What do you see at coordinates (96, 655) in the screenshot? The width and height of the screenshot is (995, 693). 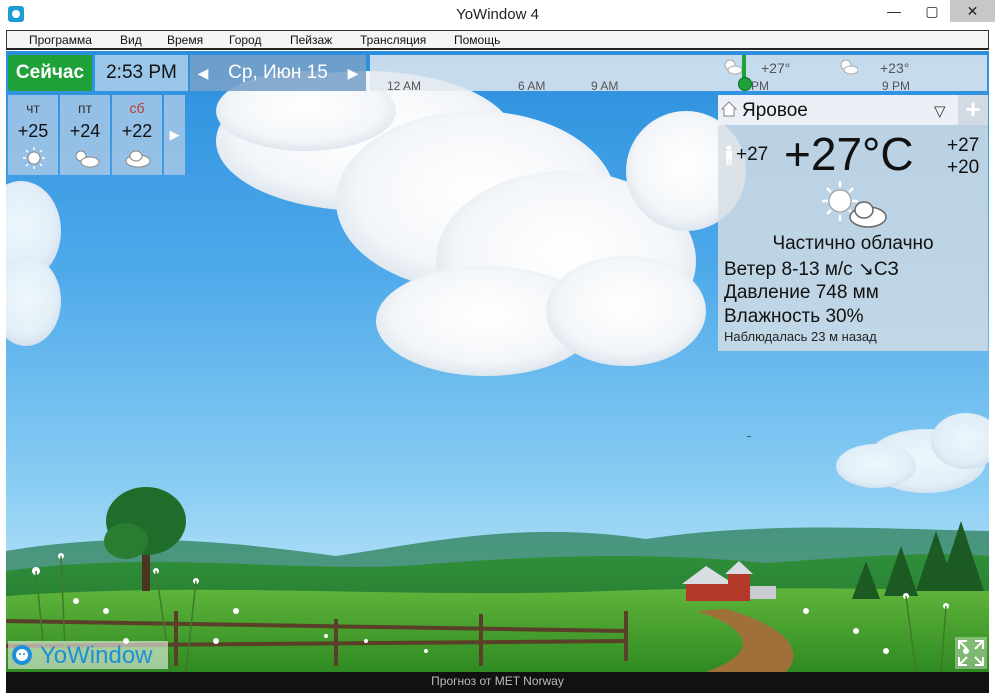 I see `logo-text: YoWindow` at bounding box center [96, 655].